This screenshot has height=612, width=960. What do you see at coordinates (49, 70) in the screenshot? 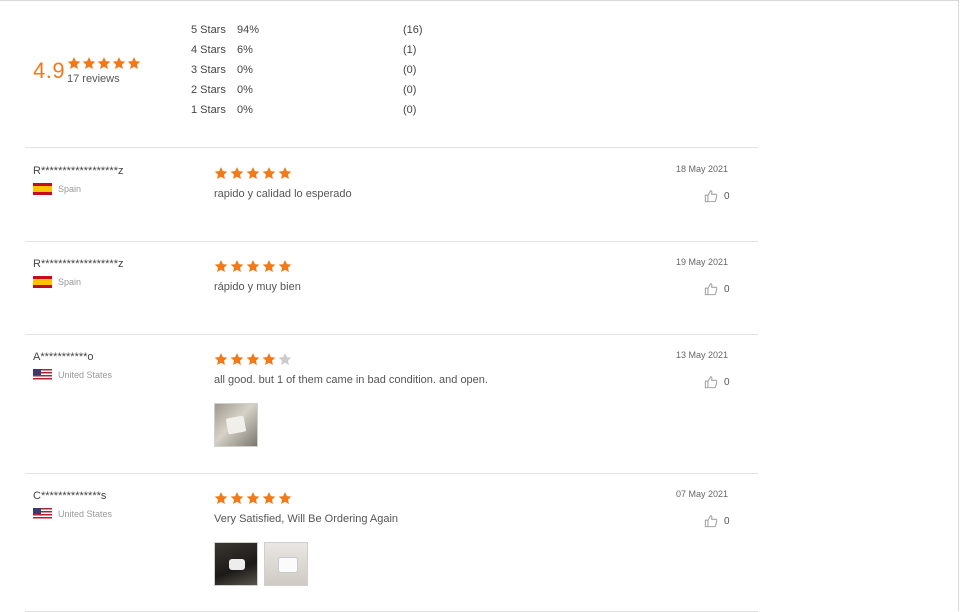
I see `average-rating: 4.9` at bounding box center [49, 70].